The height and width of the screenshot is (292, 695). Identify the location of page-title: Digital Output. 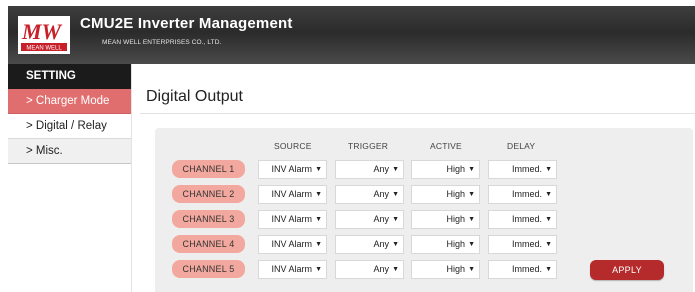
(194, 96).